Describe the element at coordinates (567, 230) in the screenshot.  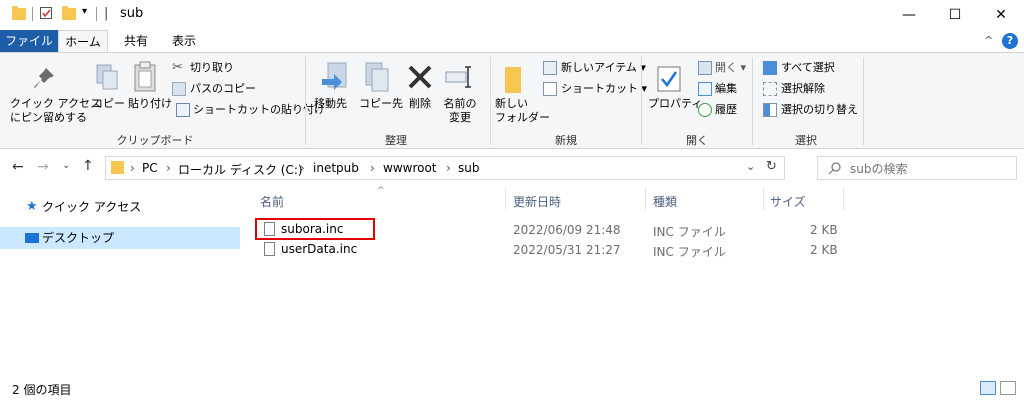
I see `file-modified: 2022/06/09 21:48` at that location.